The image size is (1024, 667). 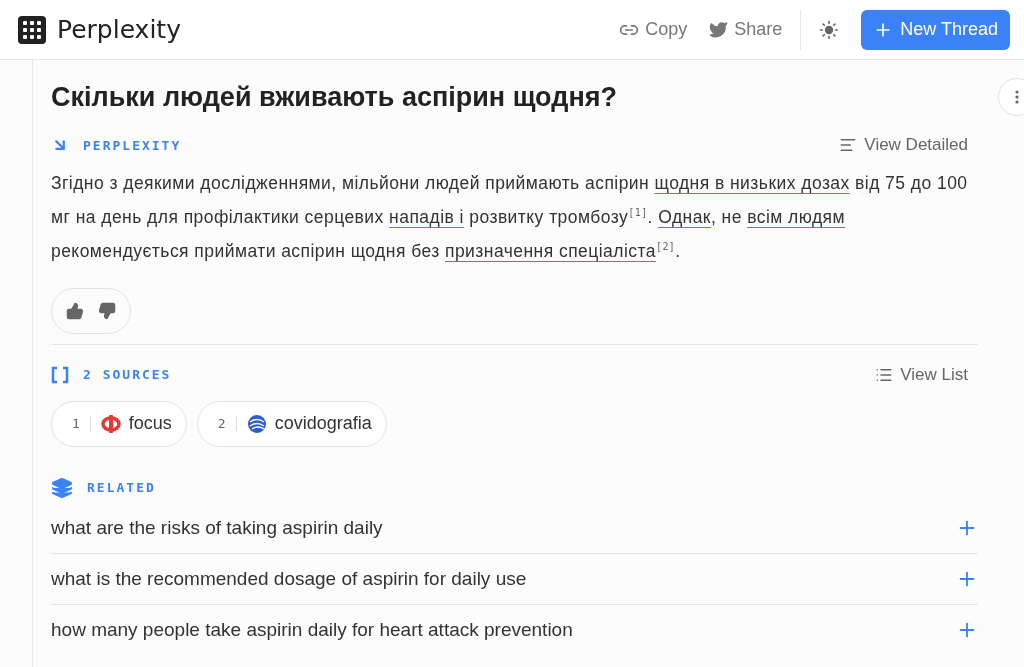 I want to click on grid-logo-icon, so click(x=32, y=29).